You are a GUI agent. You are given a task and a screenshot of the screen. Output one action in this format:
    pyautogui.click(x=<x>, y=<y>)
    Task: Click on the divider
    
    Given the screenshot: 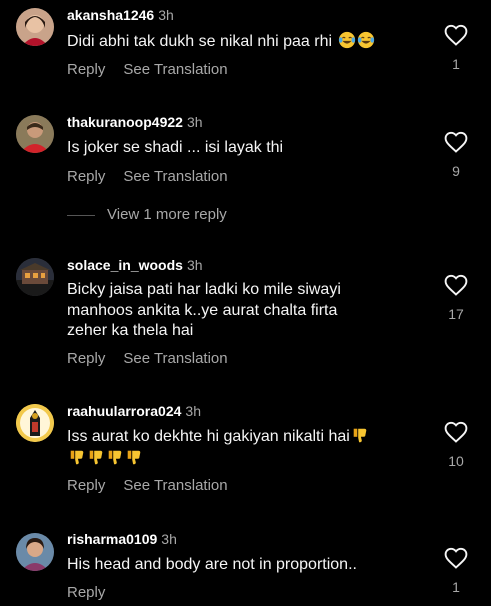 What is the action you would take?
    pyautogui.click(x=81, y=215)
    